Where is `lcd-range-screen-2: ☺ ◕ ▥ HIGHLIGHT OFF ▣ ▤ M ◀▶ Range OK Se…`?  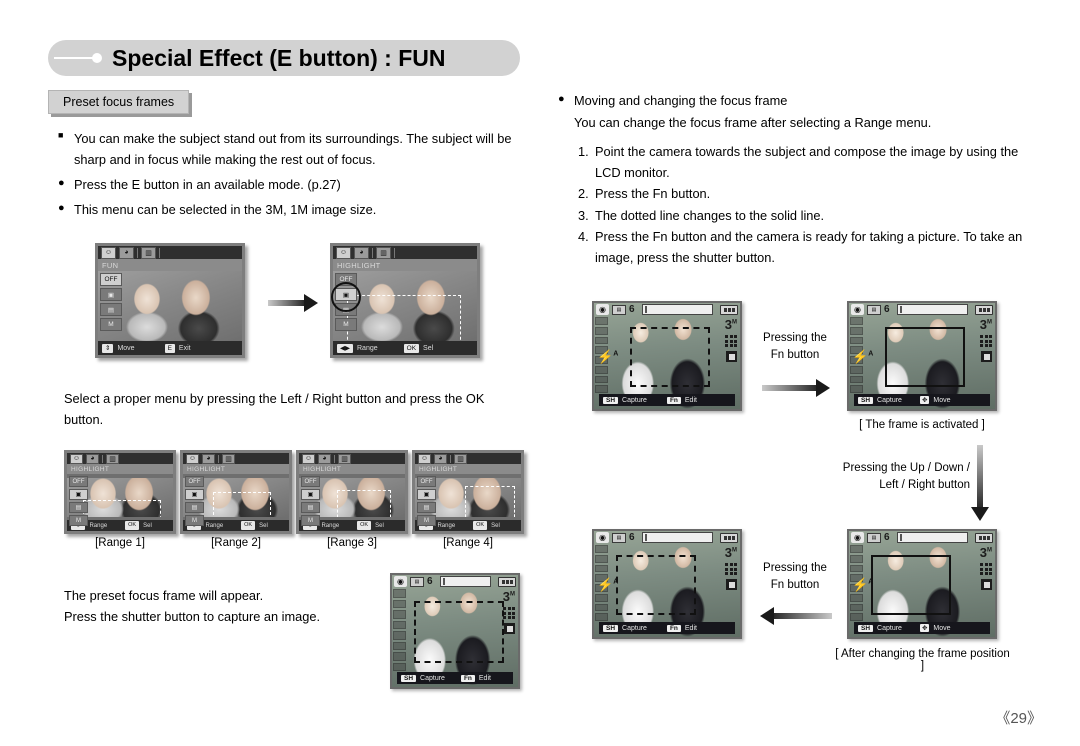 lcd-range-screen-2: ☺ ◕ ▥ HIGHLIGHT OFF ▣ ▤ M ◀▶ Range OK Se… is located at coordinates (236, 492).